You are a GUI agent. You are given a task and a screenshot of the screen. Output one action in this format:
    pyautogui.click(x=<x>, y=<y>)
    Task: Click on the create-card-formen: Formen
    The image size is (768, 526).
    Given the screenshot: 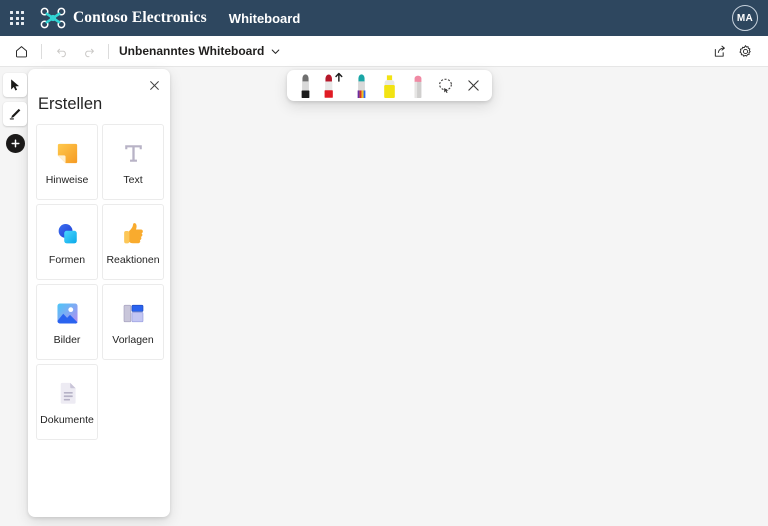 What is the action you would take?
    pyautogui.click(x=67, y=242)
    